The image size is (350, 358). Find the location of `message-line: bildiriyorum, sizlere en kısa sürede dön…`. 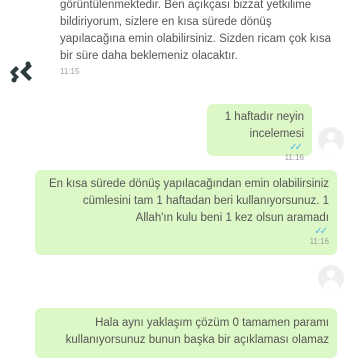

message-line: bildiriyorum, sizlere en kısa sürede dön… is located at coordinates (166, 22).